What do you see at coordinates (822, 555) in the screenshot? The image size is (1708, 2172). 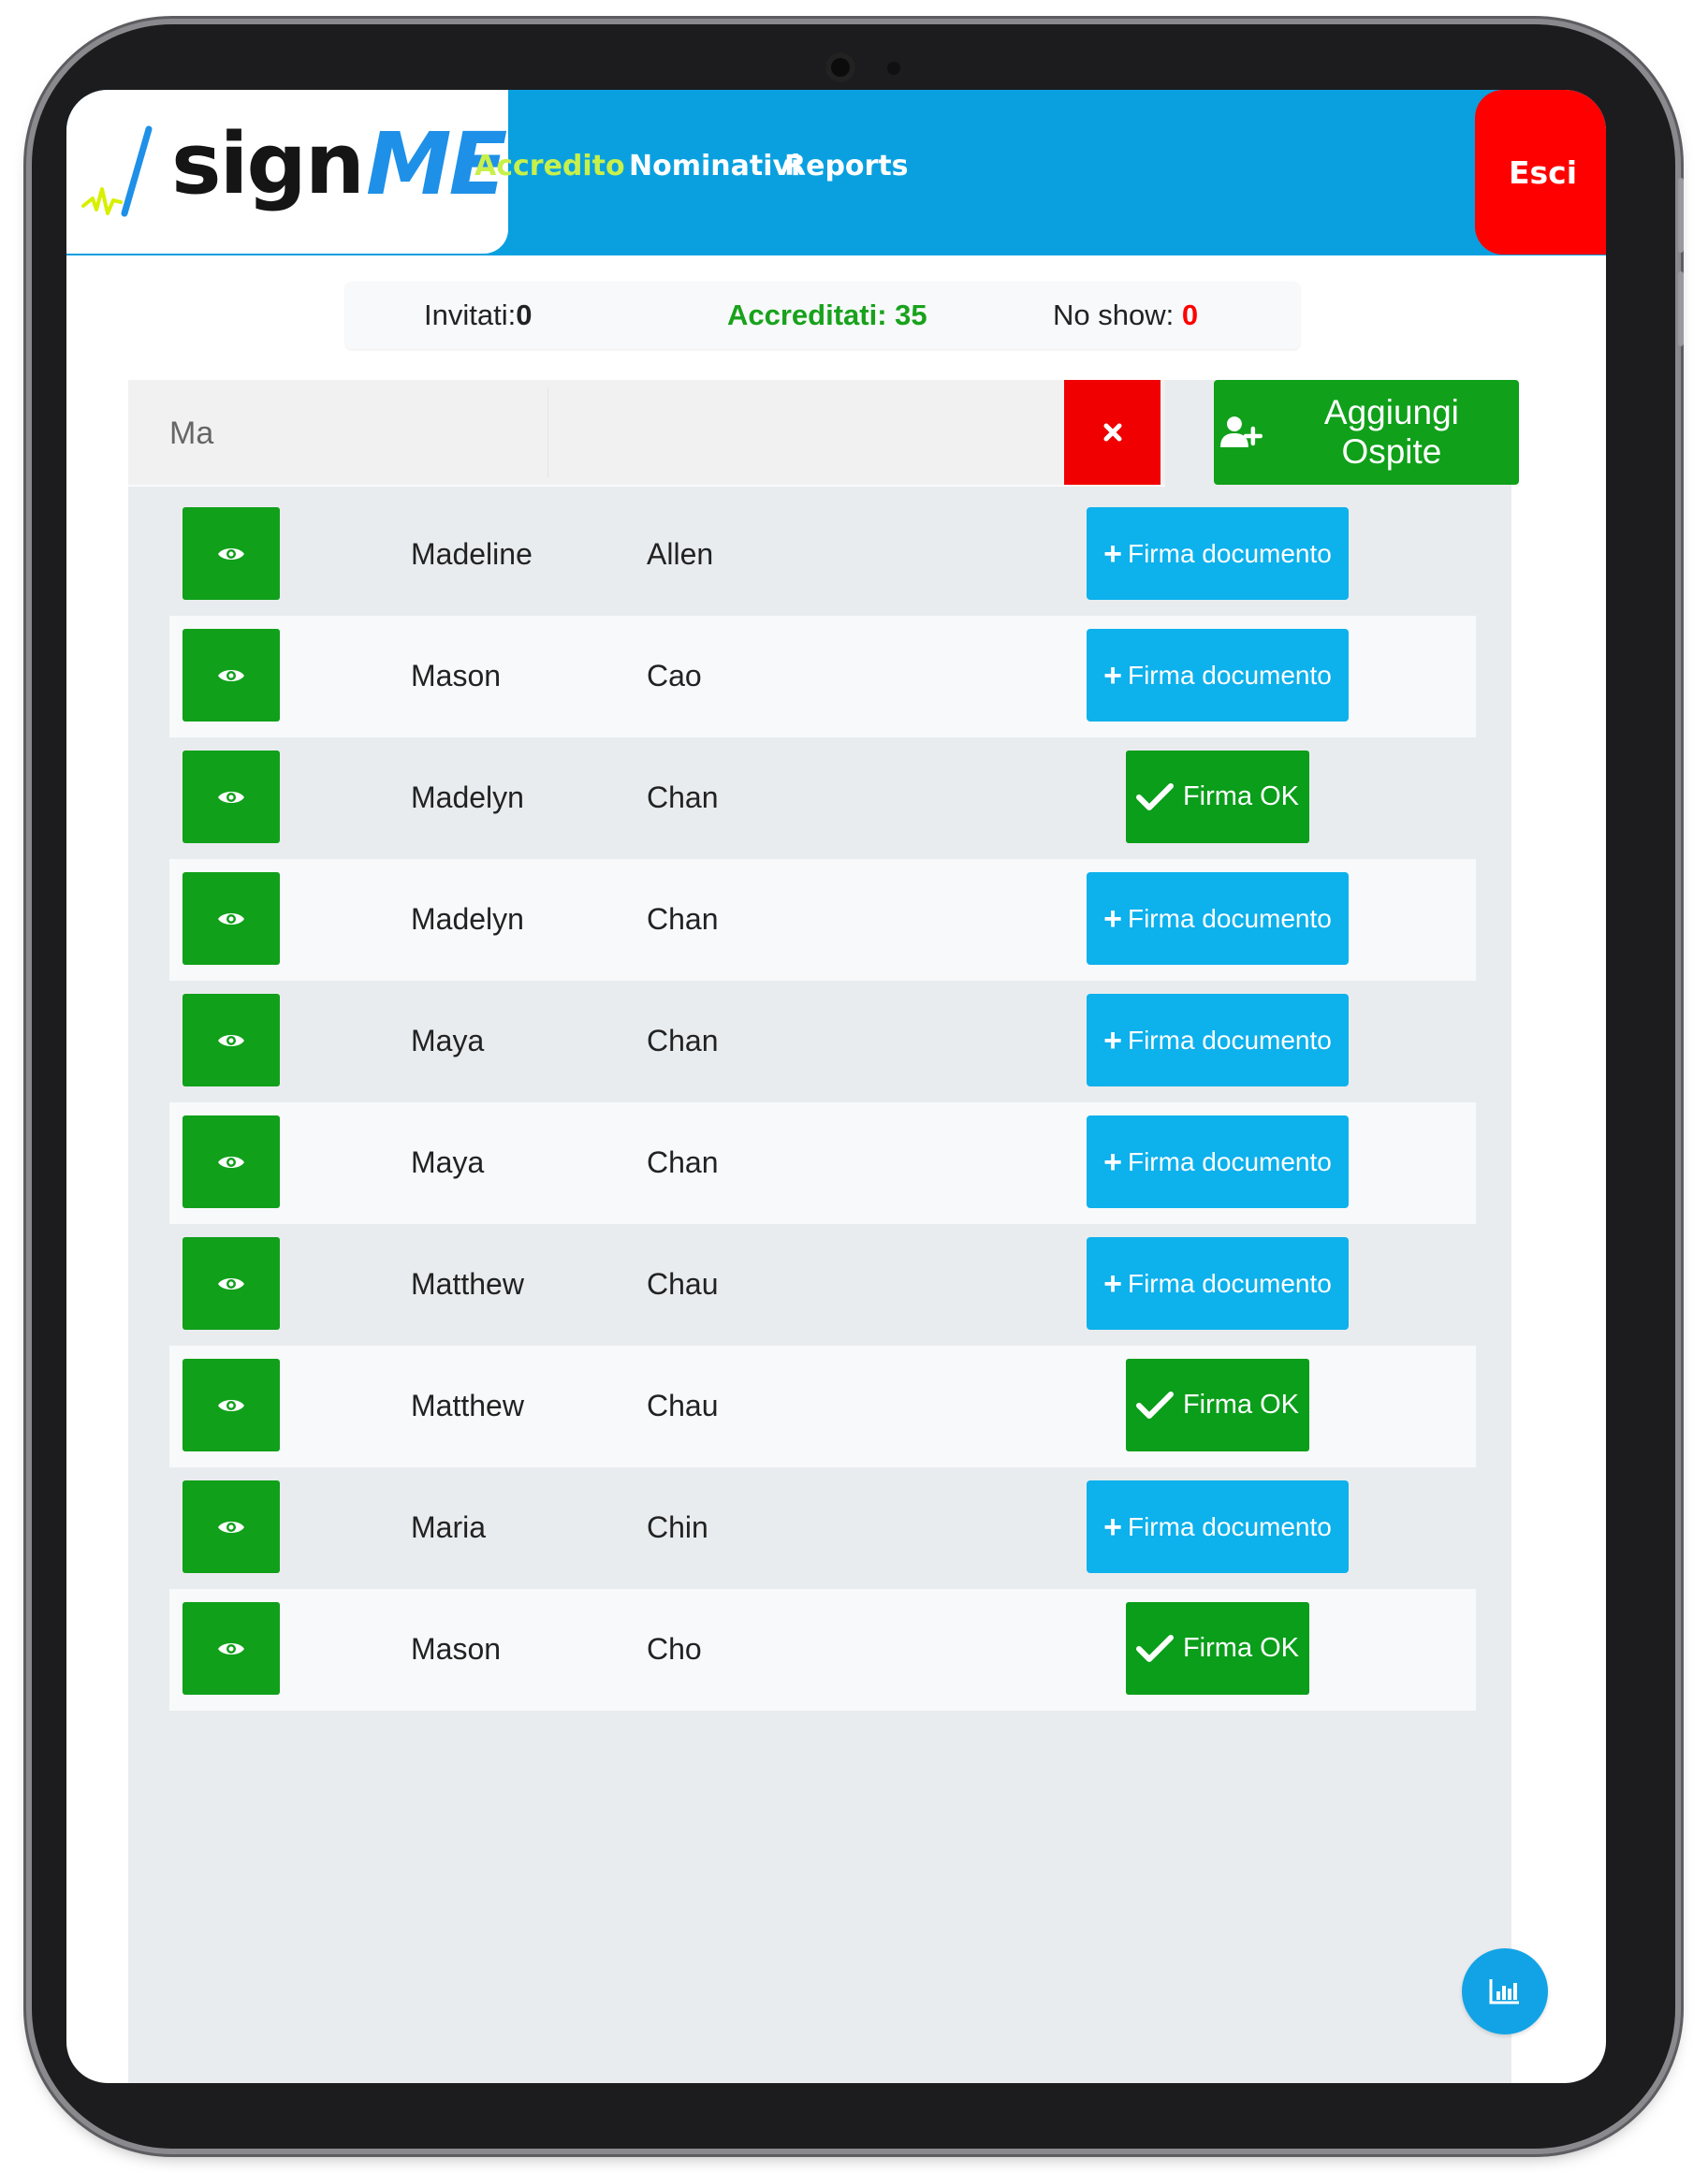 I see `table-row: Madeline Allen + Firma documento` at bounding box center [822, 555].